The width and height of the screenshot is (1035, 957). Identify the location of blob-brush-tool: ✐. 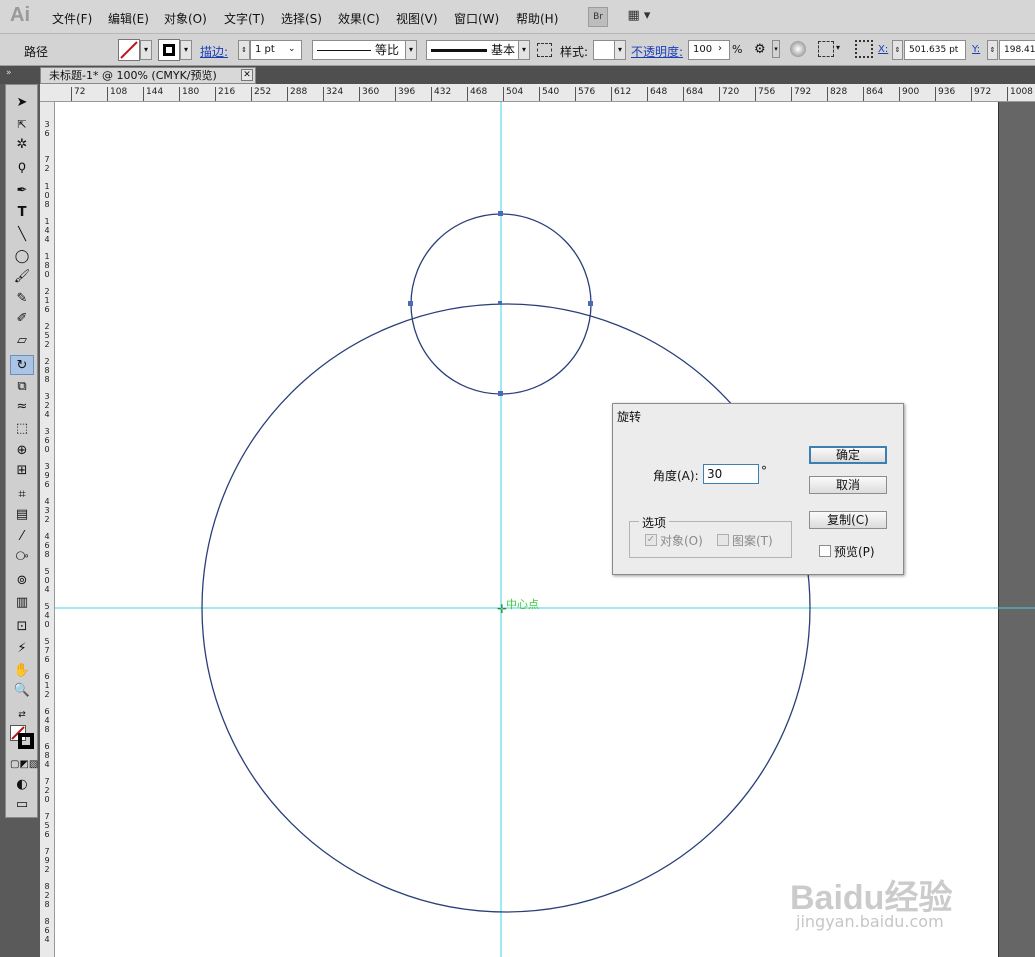
(22, 319).